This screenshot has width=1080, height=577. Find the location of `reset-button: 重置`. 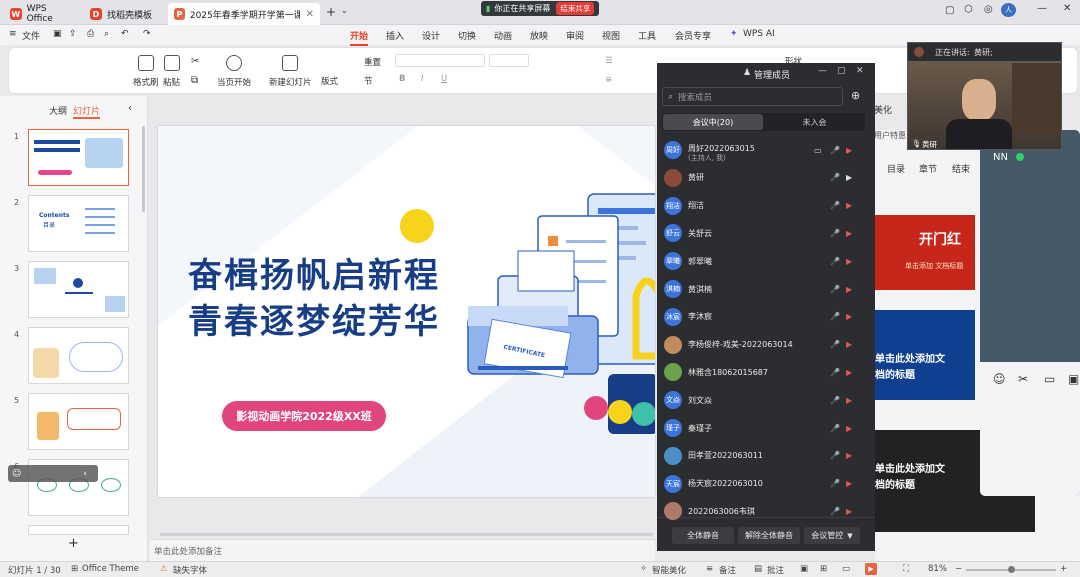

reset-button: 重置 is located at coordinates (372, 62).